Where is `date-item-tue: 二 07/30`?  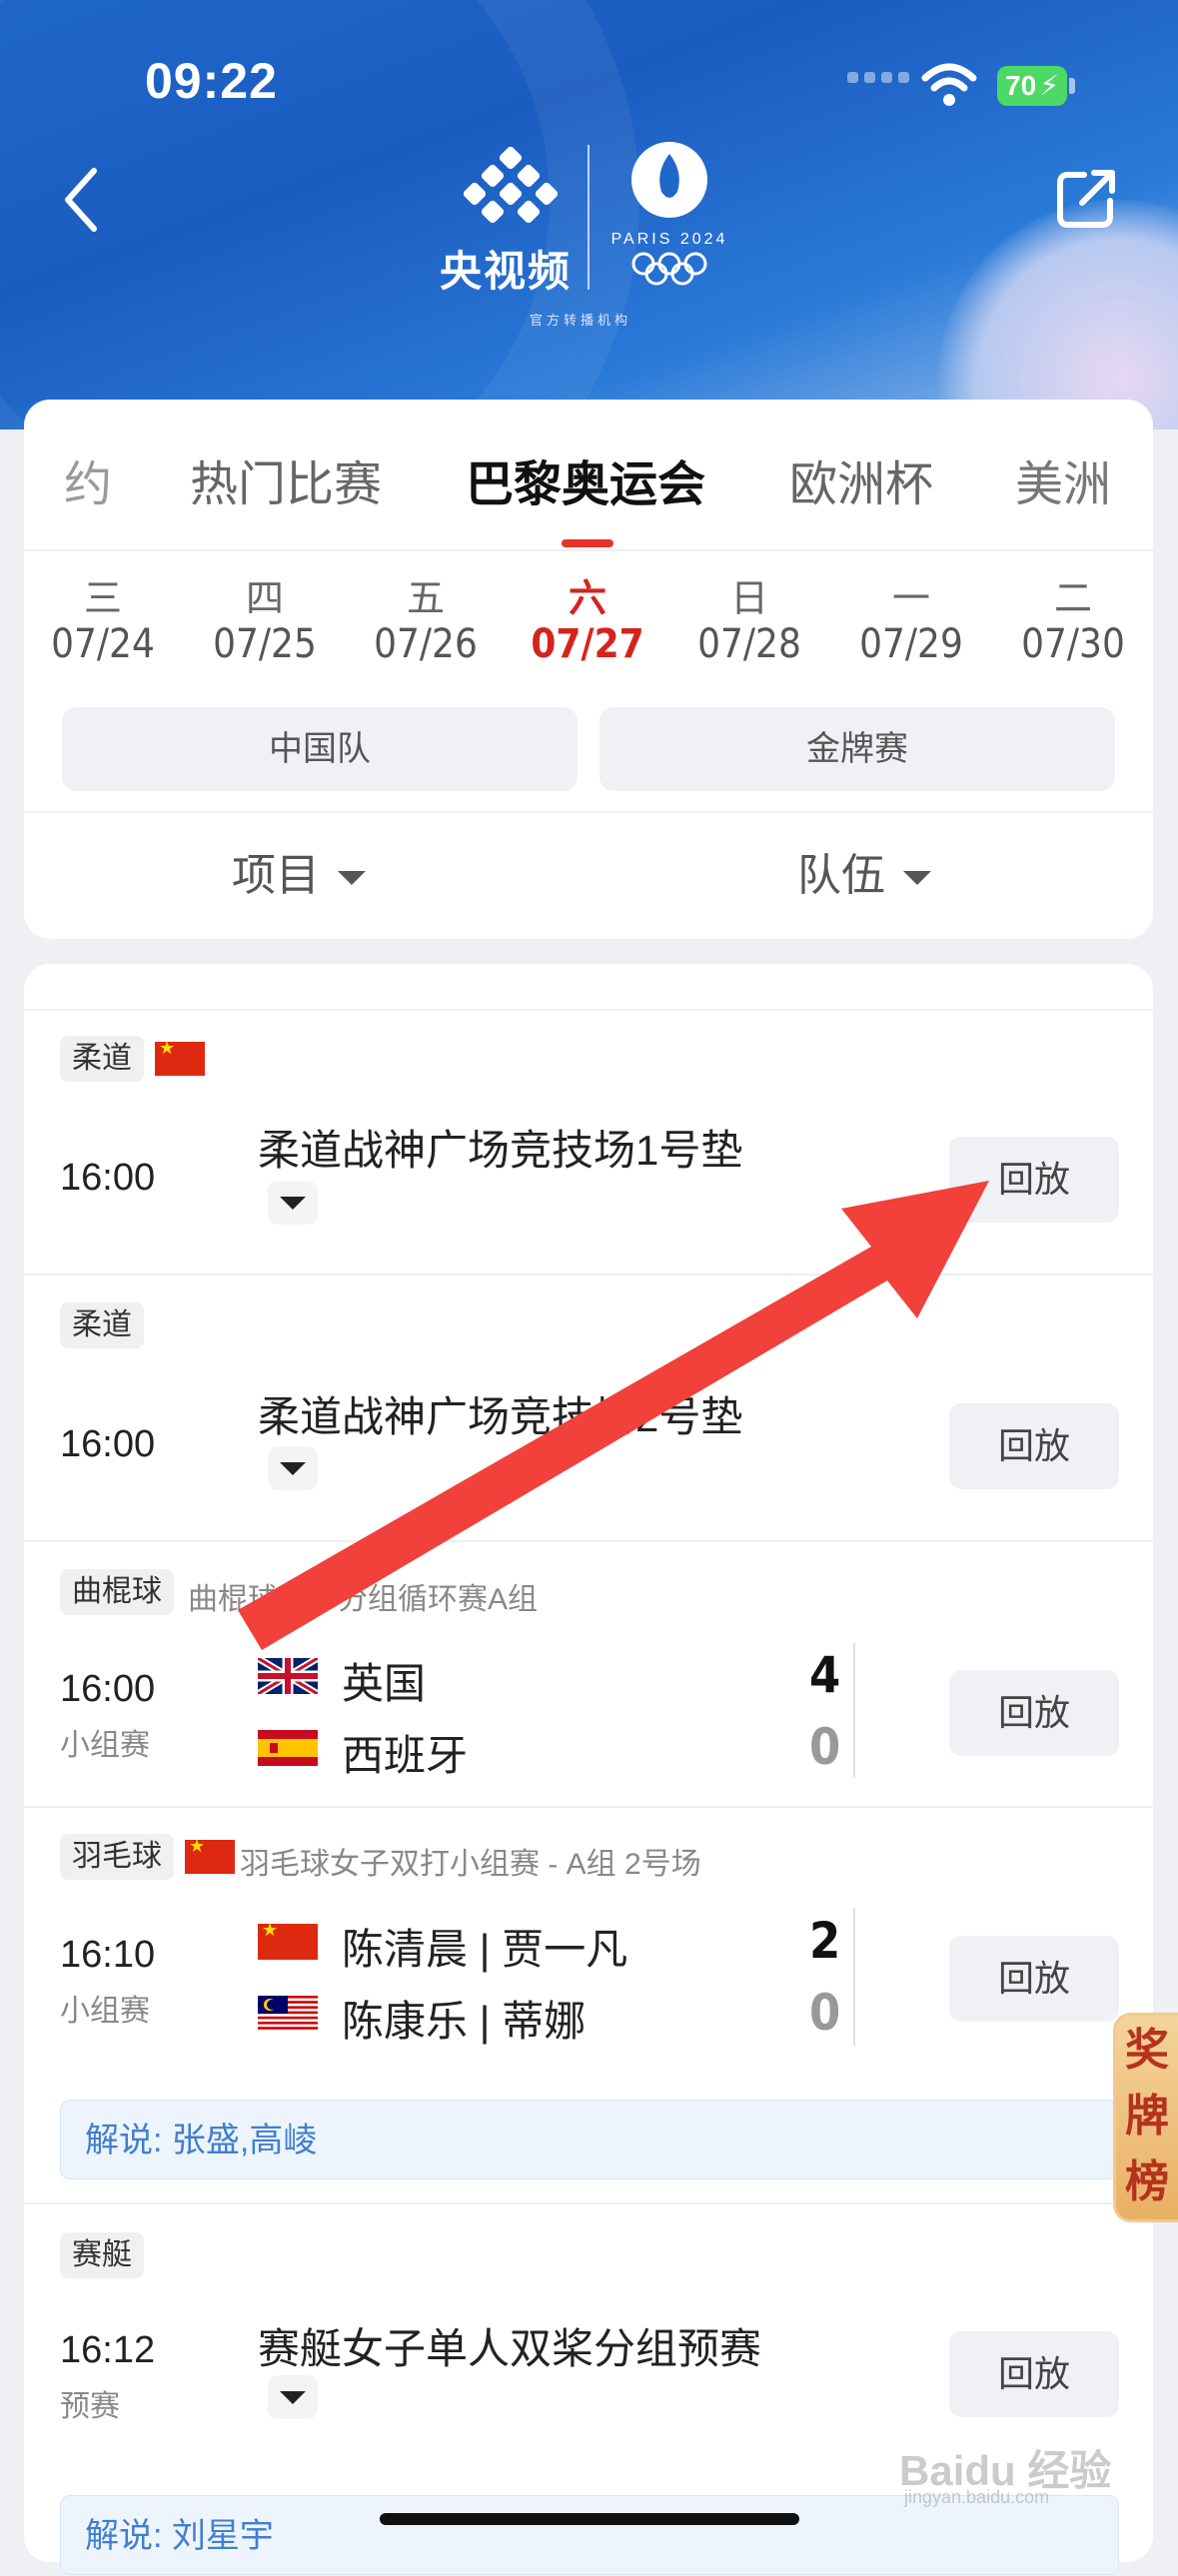 date-item-tue: 二 07/30 is located at coordinates (1073, 617).